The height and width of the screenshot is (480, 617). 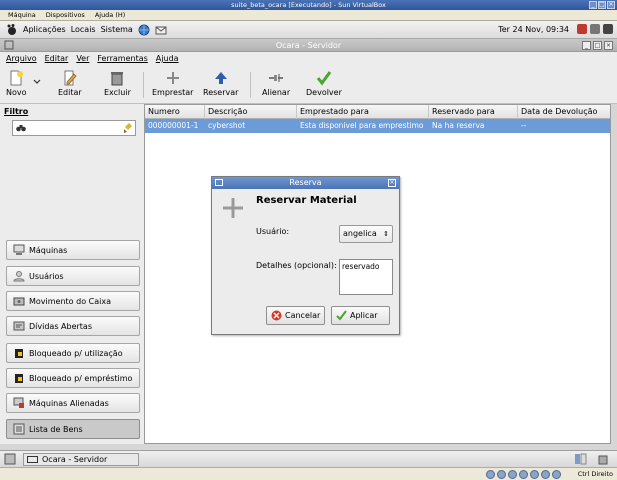 I want to click on dialog-close-button: ×, so click(x=392, y=183).